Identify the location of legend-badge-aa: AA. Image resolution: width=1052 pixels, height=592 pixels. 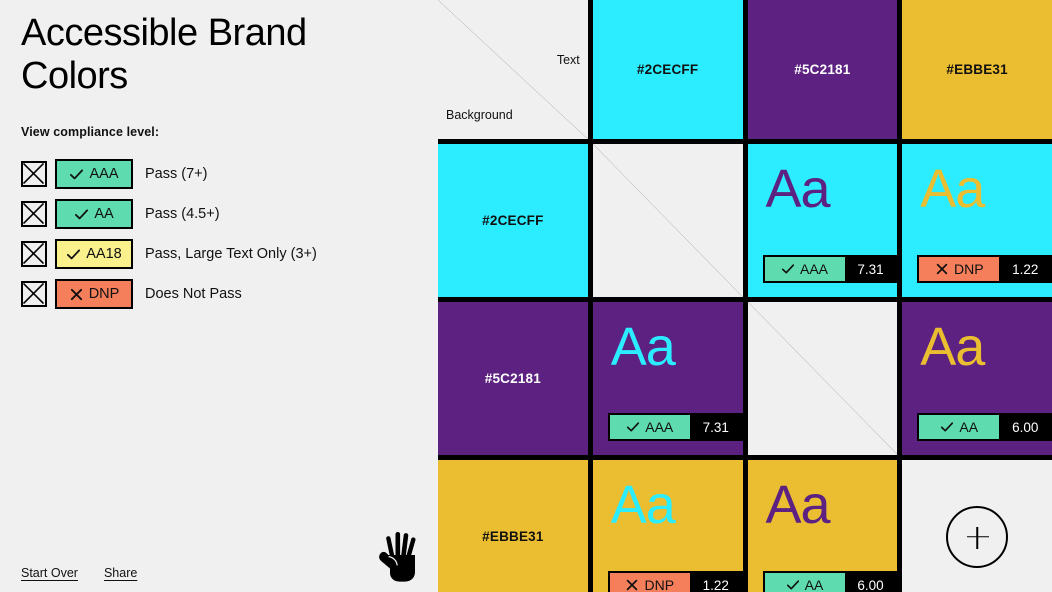
(94, 214).